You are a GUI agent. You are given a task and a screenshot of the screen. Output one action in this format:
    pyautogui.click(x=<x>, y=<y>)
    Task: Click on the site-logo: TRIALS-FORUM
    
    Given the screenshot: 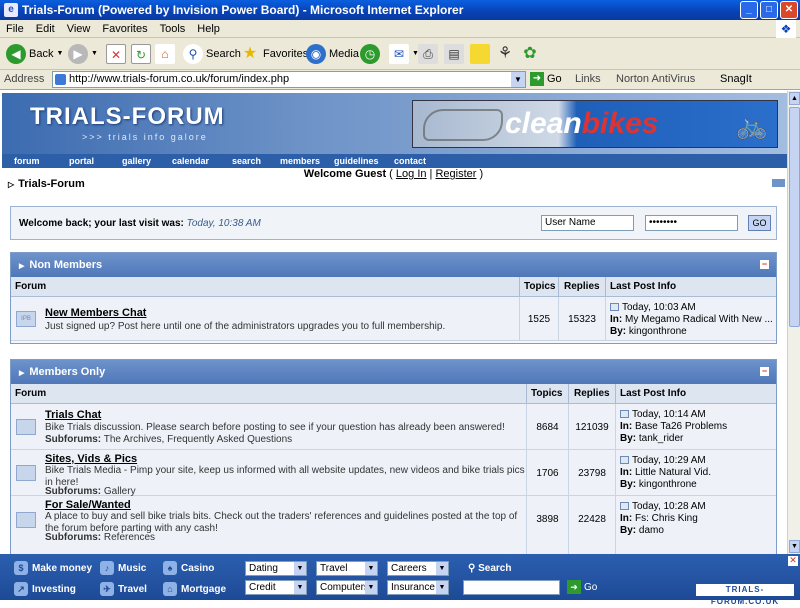 What is the action you would take?
    pyautogui.click(x=127, y=117)
    